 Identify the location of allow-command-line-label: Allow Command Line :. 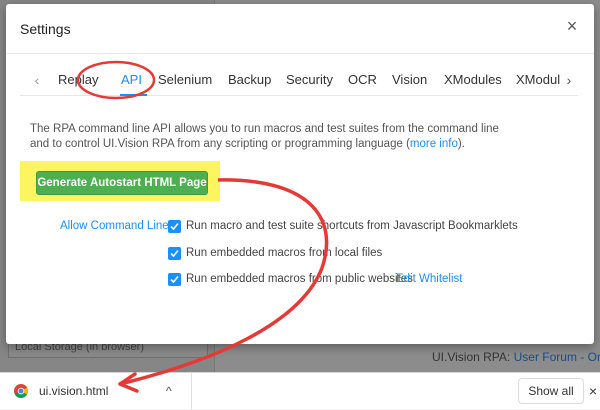
(118, 226).